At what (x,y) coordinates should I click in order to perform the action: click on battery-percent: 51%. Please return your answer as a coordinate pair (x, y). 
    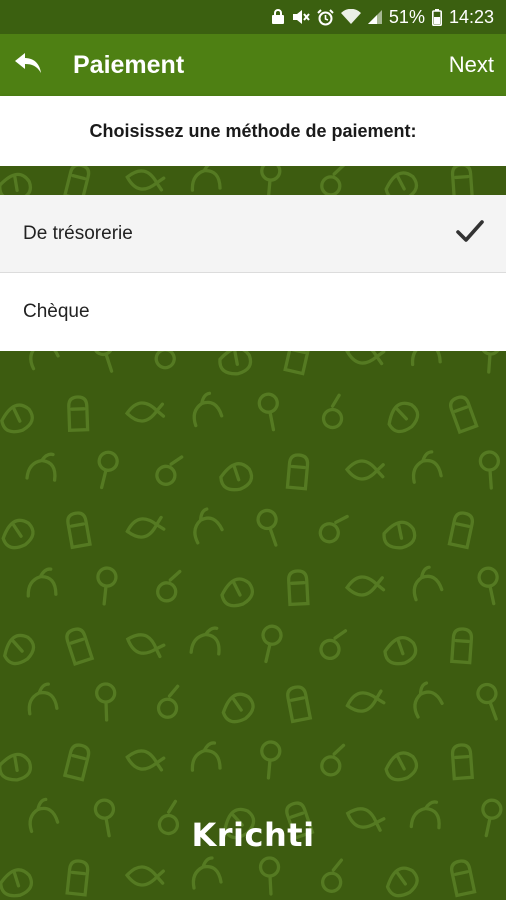
    Looking at the image, I should click on (406, 16).